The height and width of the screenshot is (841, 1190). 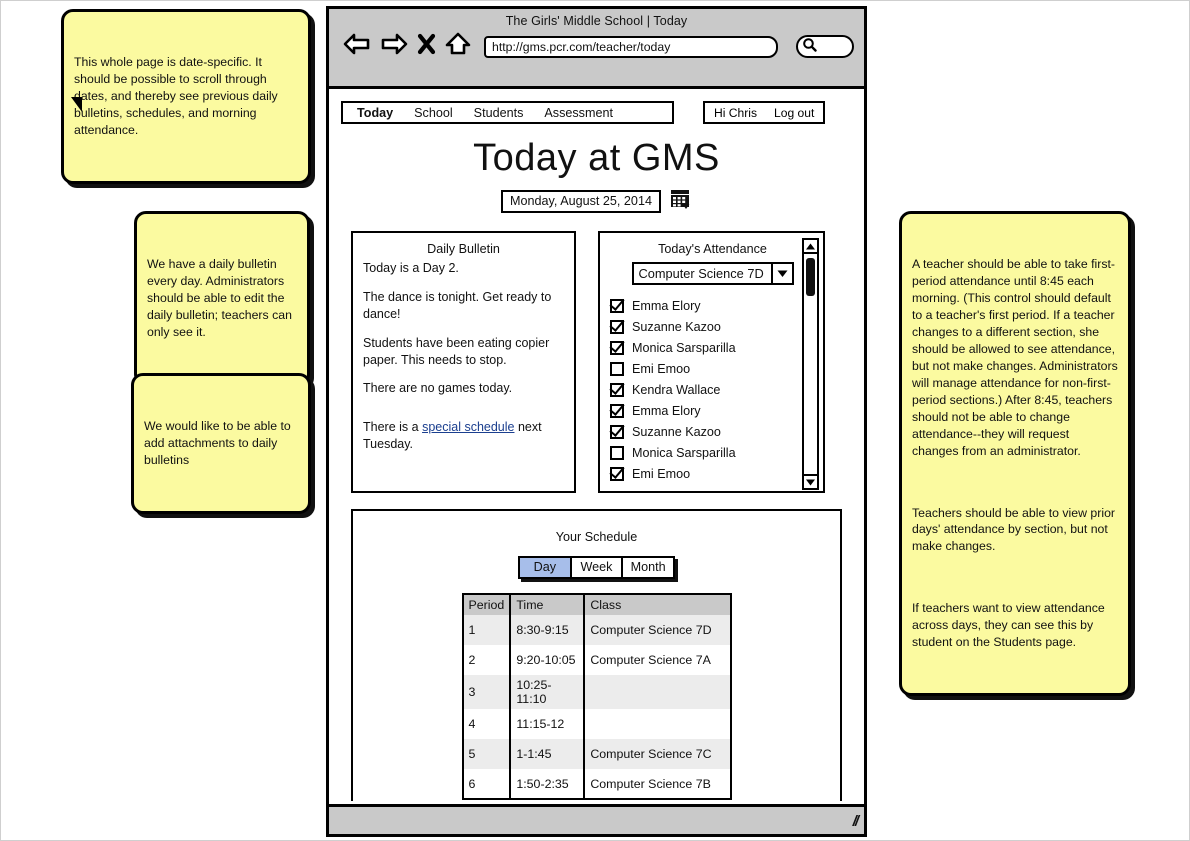 I want to click on home-icon, so click(x=458, y=46).